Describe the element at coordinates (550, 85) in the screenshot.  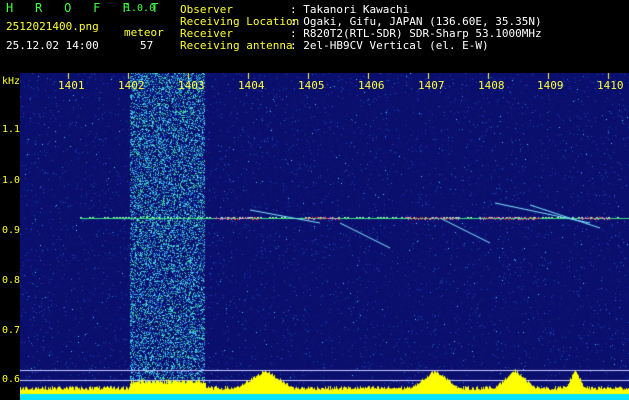
I see `x-tick-label: 1409` at that location.